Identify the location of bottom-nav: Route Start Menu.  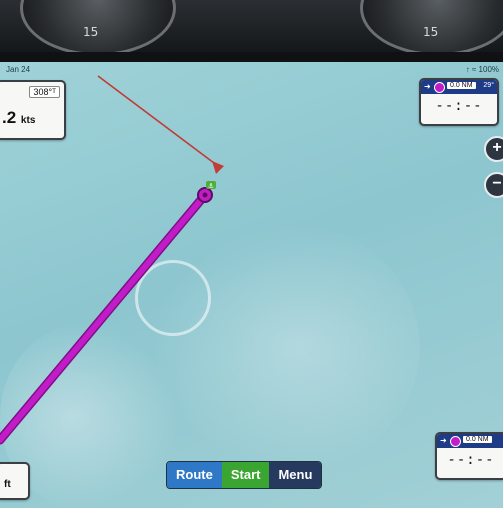
(244, 475).